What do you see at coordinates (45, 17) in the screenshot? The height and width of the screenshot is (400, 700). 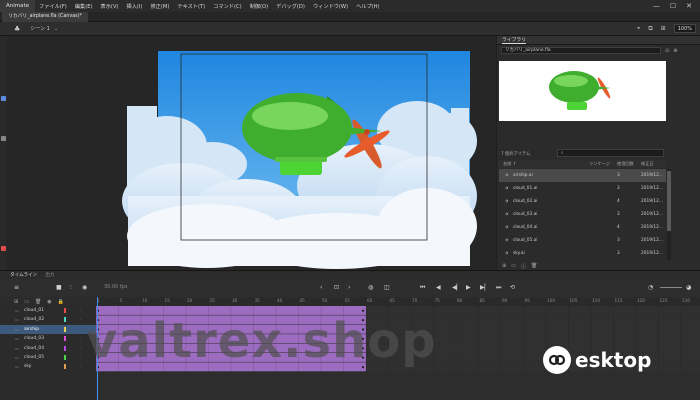 I see `document-tab: リカバリ_airplane.fla (Canvas)*` at bounding box center [45, 17].